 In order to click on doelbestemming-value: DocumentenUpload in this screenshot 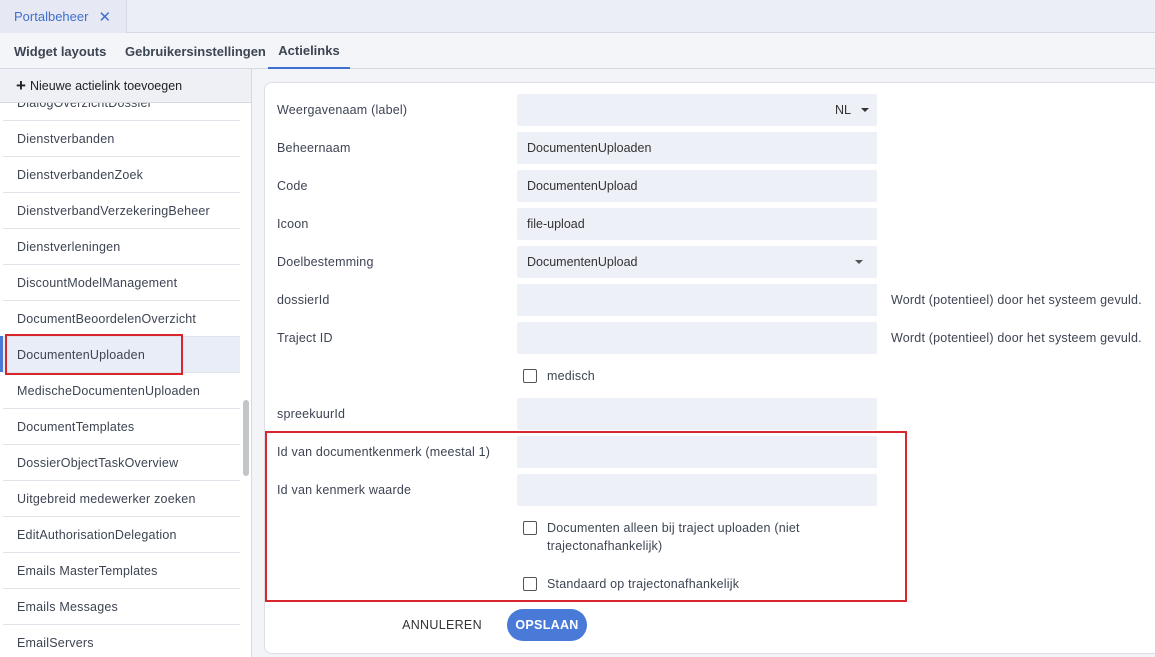, I will do `click(582, 262)`.